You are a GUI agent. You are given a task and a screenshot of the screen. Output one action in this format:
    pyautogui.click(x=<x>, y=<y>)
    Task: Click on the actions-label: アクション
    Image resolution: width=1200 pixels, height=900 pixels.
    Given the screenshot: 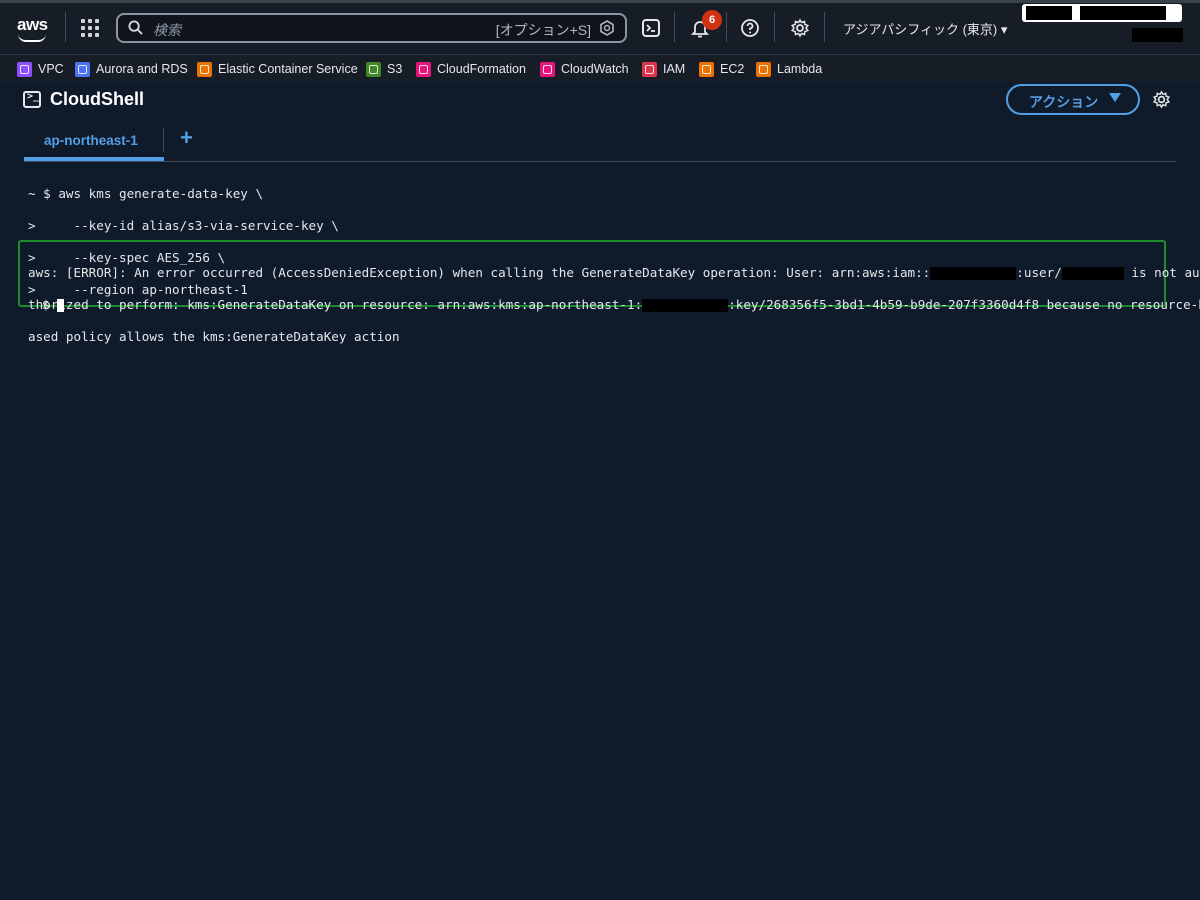 What is the action you would take?
    pyautogui.click(x=1064, y=102)
    